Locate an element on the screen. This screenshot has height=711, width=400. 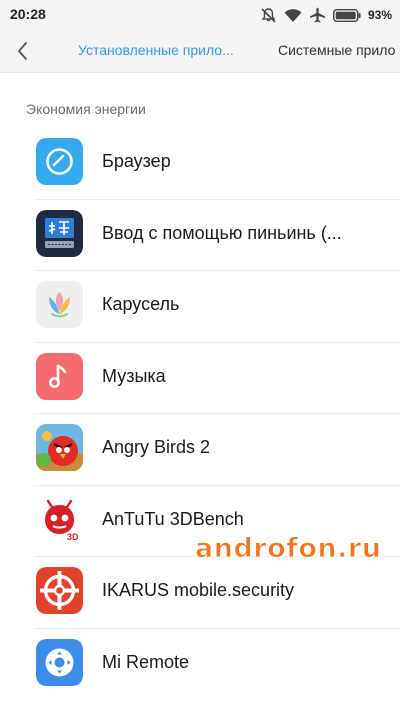
back-arrow-icon is located at coordinates (22, 51).